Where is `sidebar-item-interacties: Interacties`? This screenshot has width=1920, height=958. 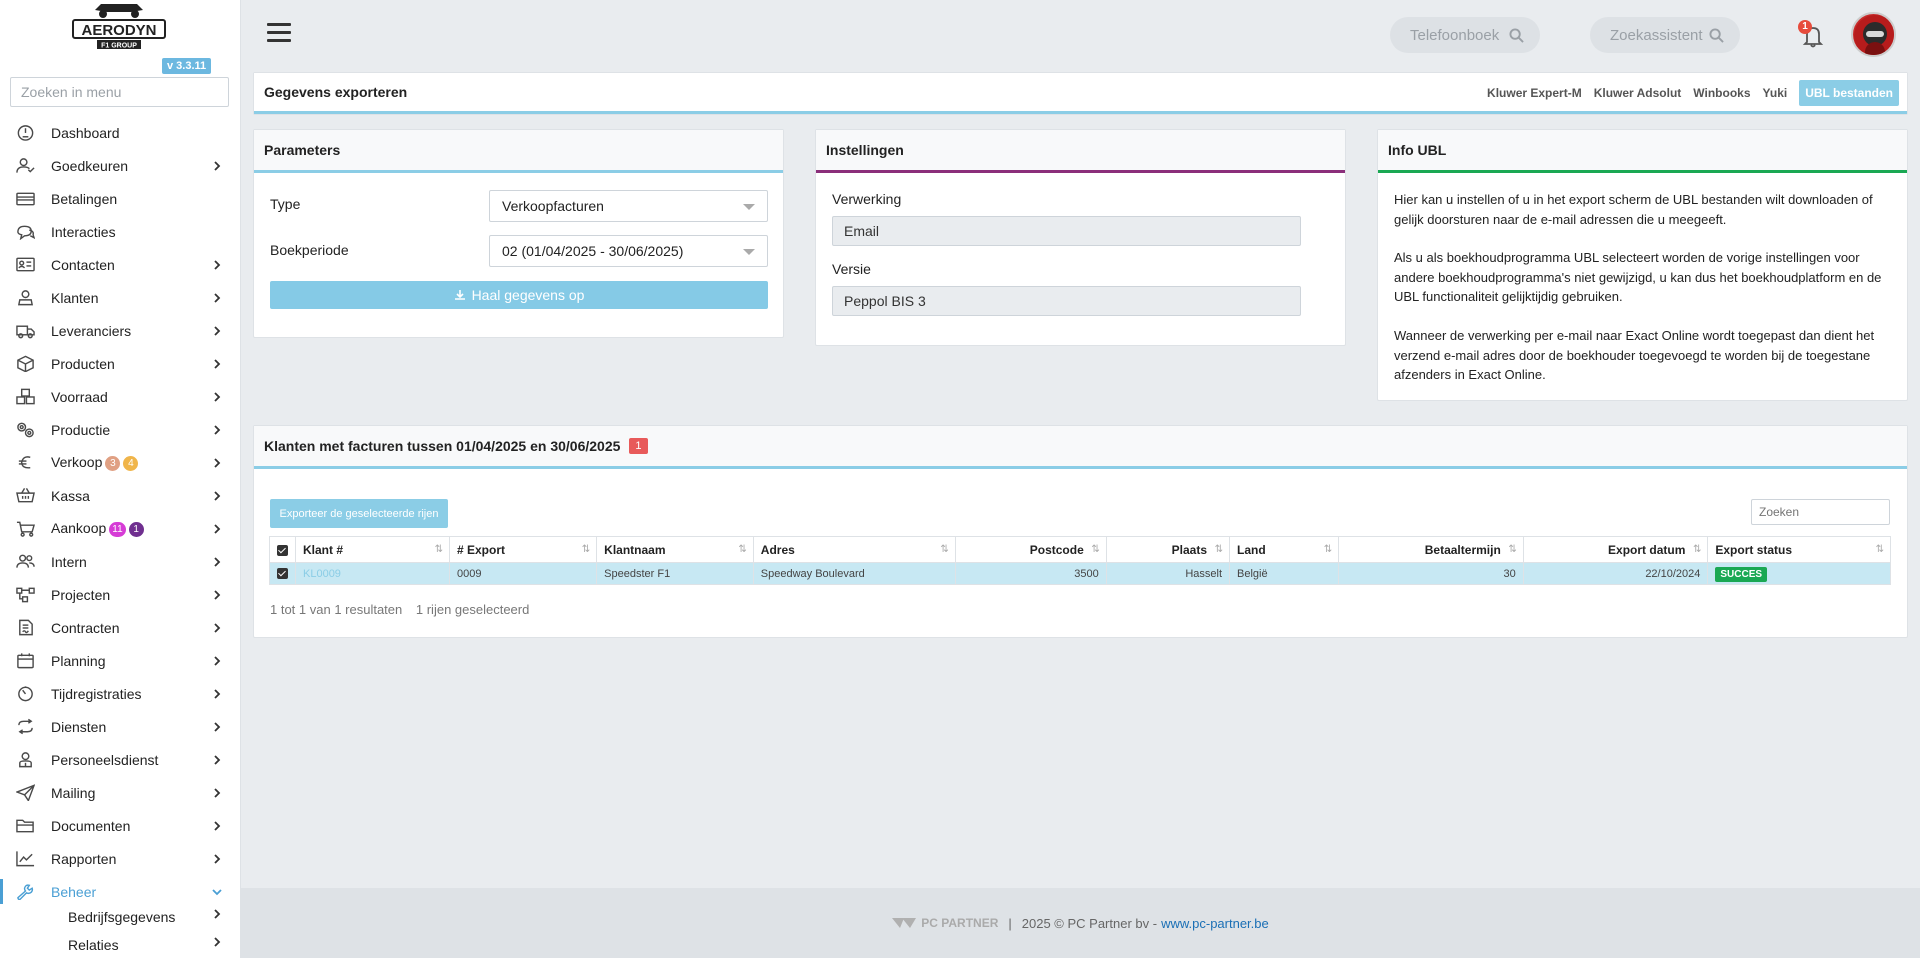 sidebar-item-interacties: Interacties is located at coordinates (120, 231).